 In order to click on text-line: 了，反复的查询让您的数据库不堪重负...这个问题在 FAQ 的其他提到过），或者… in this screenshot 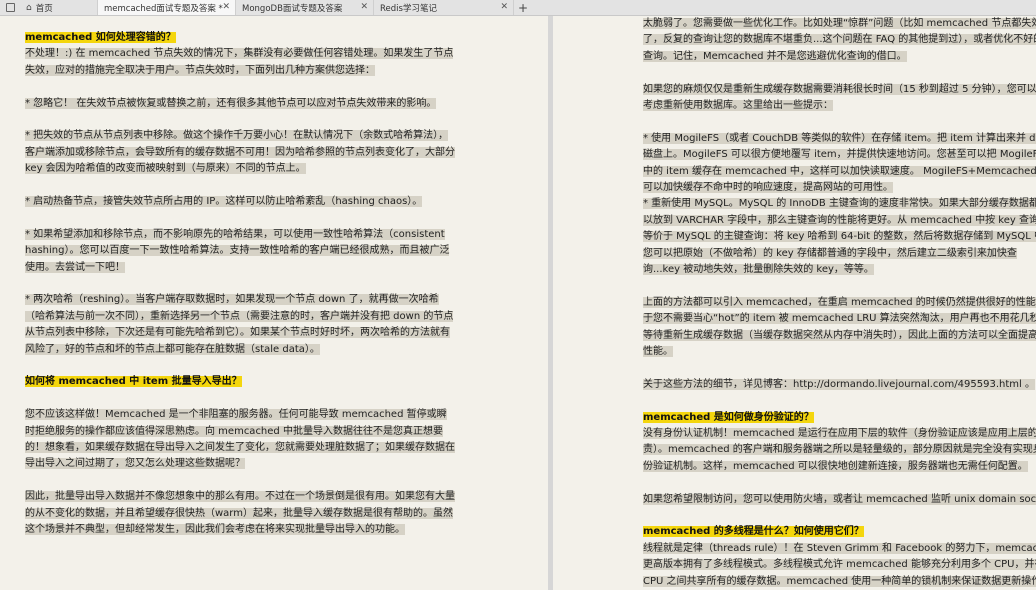, I will do `click(839, 40)`.